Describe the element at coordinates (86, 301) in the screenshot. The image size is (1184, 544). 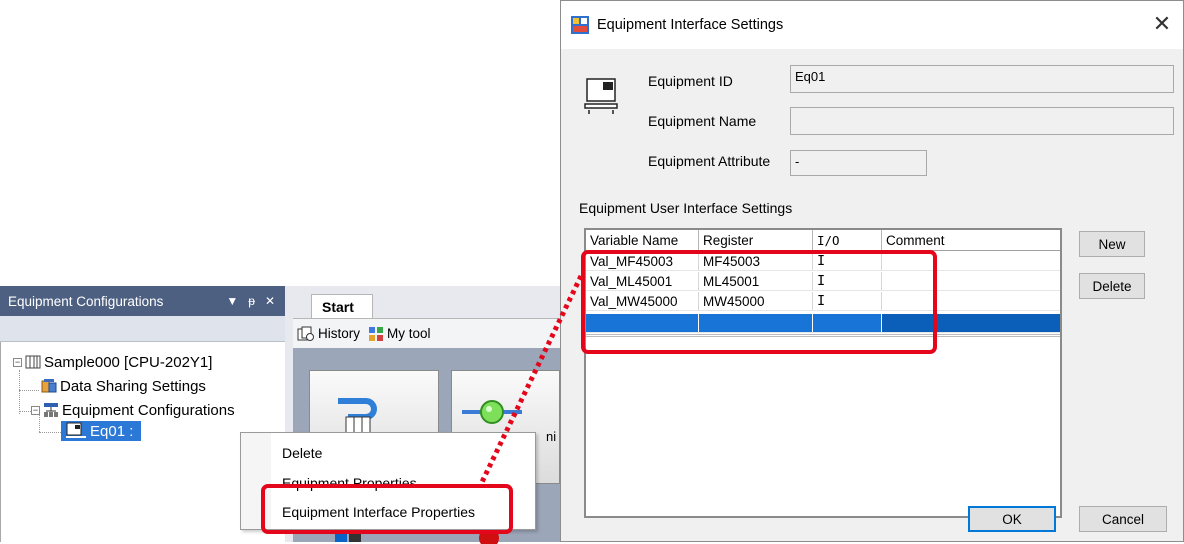
I see `pane-title: Equipment Configurations` at that location.